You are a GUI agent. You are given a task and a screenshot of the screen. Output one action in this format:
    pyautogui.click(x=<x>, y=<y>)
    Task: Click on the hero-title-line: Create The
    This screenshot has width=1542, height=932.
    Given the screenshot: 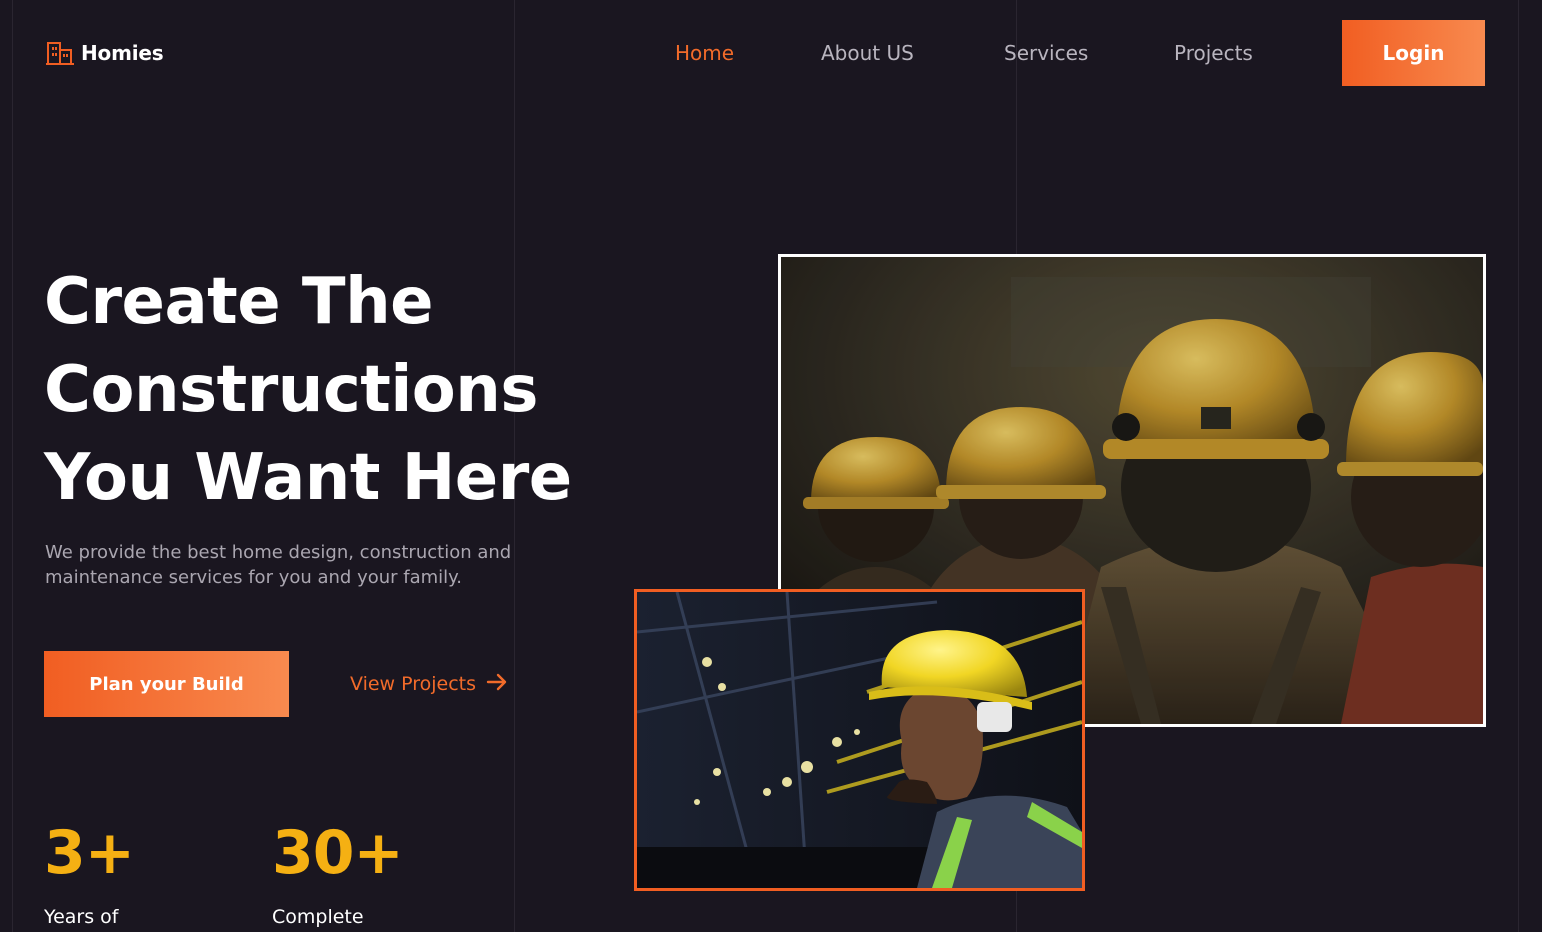 What is the action you would take?
    pyautogui.click(x=239, y=302)
    